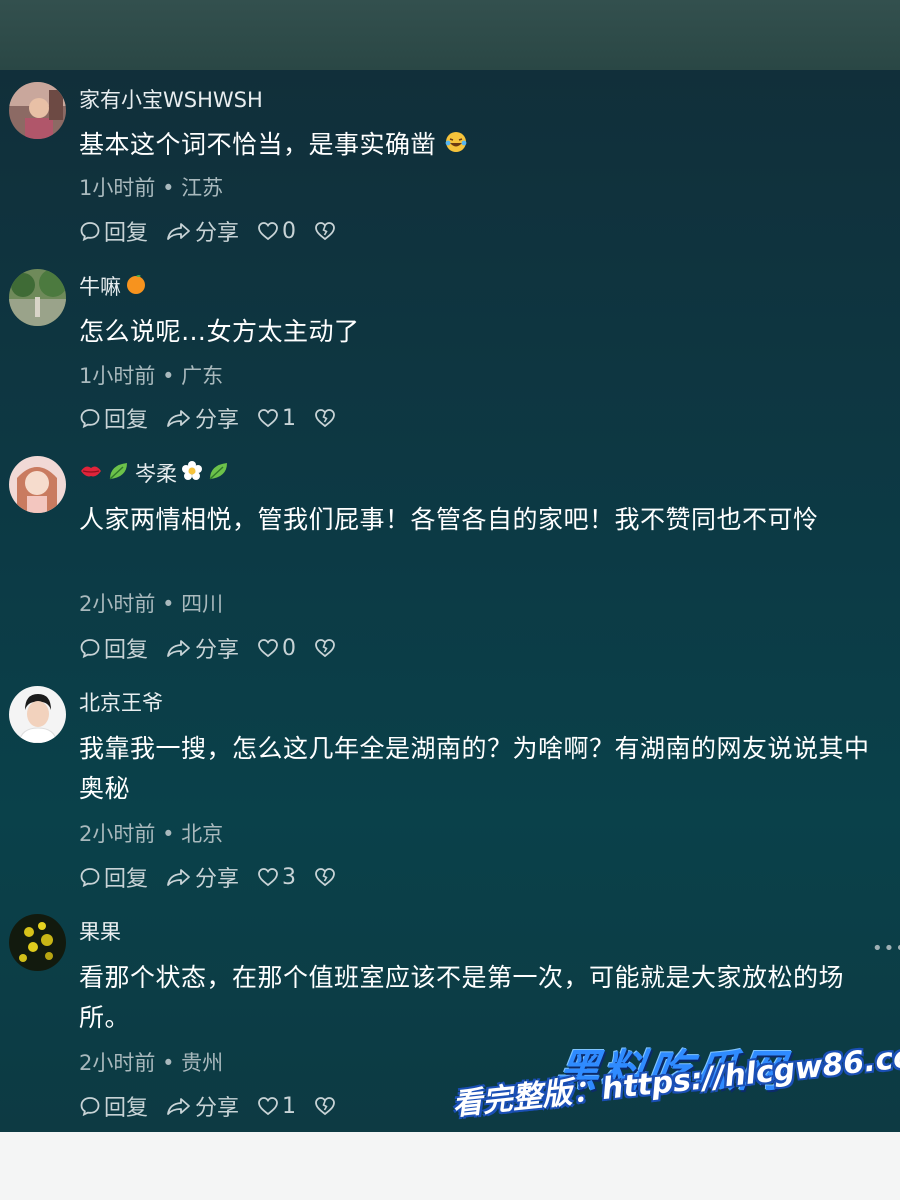 Image resolution: width=900 pixels, height=1200 pixels. I want to click on more-options-button: •••, so click(886, 948).